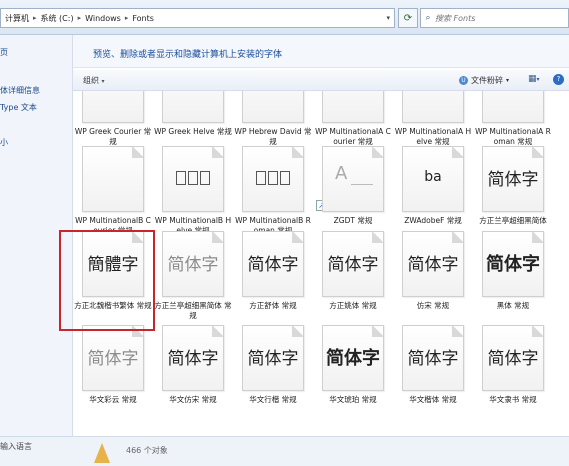  What do you see at coordinates (353, 192) in the screenshot?
I see `font-item: ↗AZGDT 常规` at bounding box center [353, 192].